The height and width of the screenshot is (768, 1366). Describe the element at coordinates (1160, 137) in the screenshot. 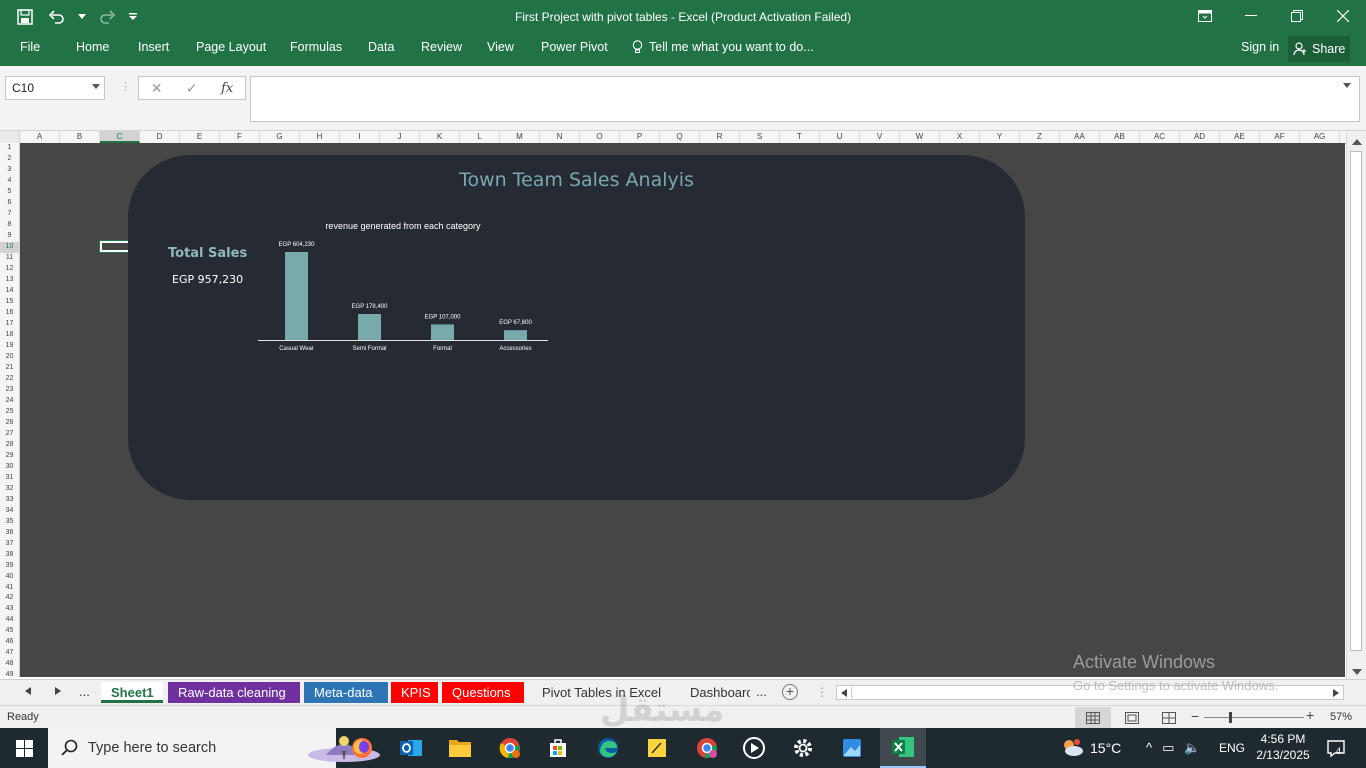

I see `column-header-ac: AC` at that location.